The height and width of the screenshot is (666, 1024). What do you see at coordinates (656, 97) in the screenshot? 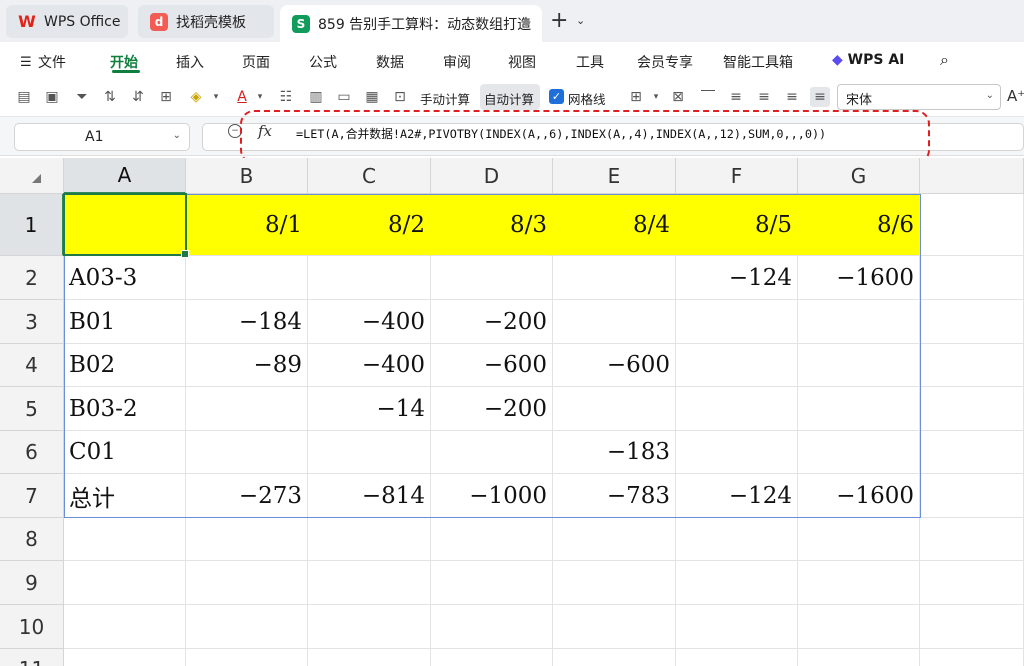
I see `table-style-chevron-icon: ▾` at bounding box center [656, 97].